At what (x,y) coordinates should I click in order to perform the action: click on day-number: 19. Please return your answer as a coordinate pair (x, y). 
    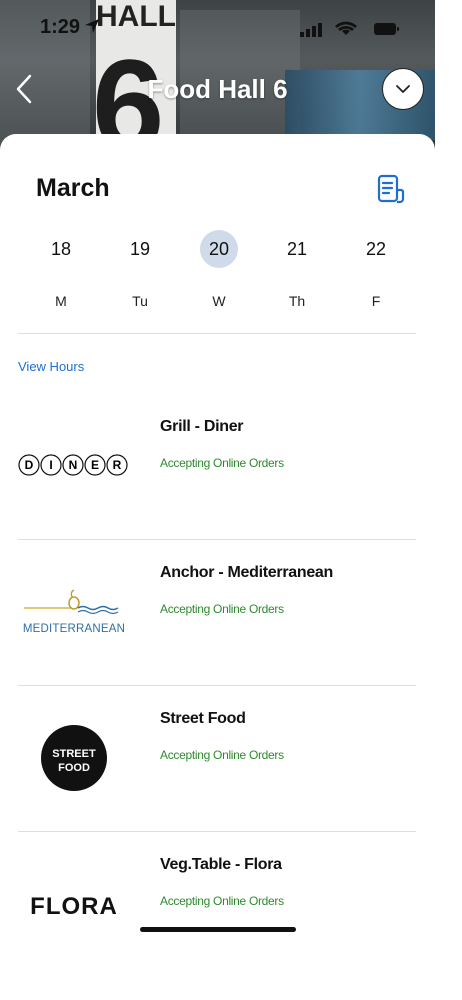
    Looking at the image, I should click on (140, 249).